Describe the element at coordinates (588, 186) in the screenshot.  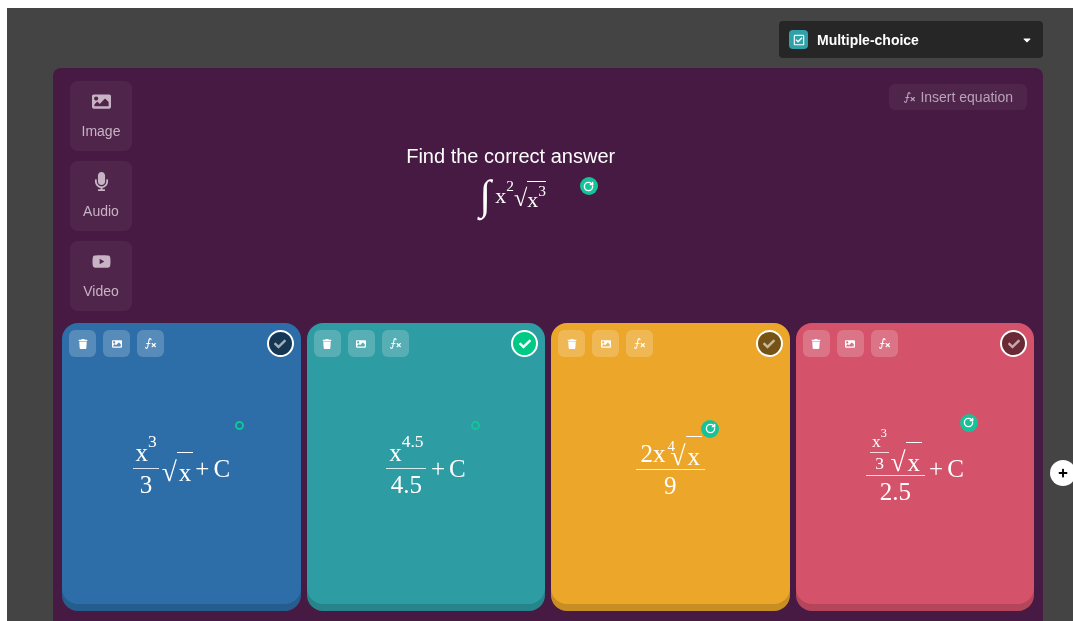
I see `grammar-badge-icon` at that location.